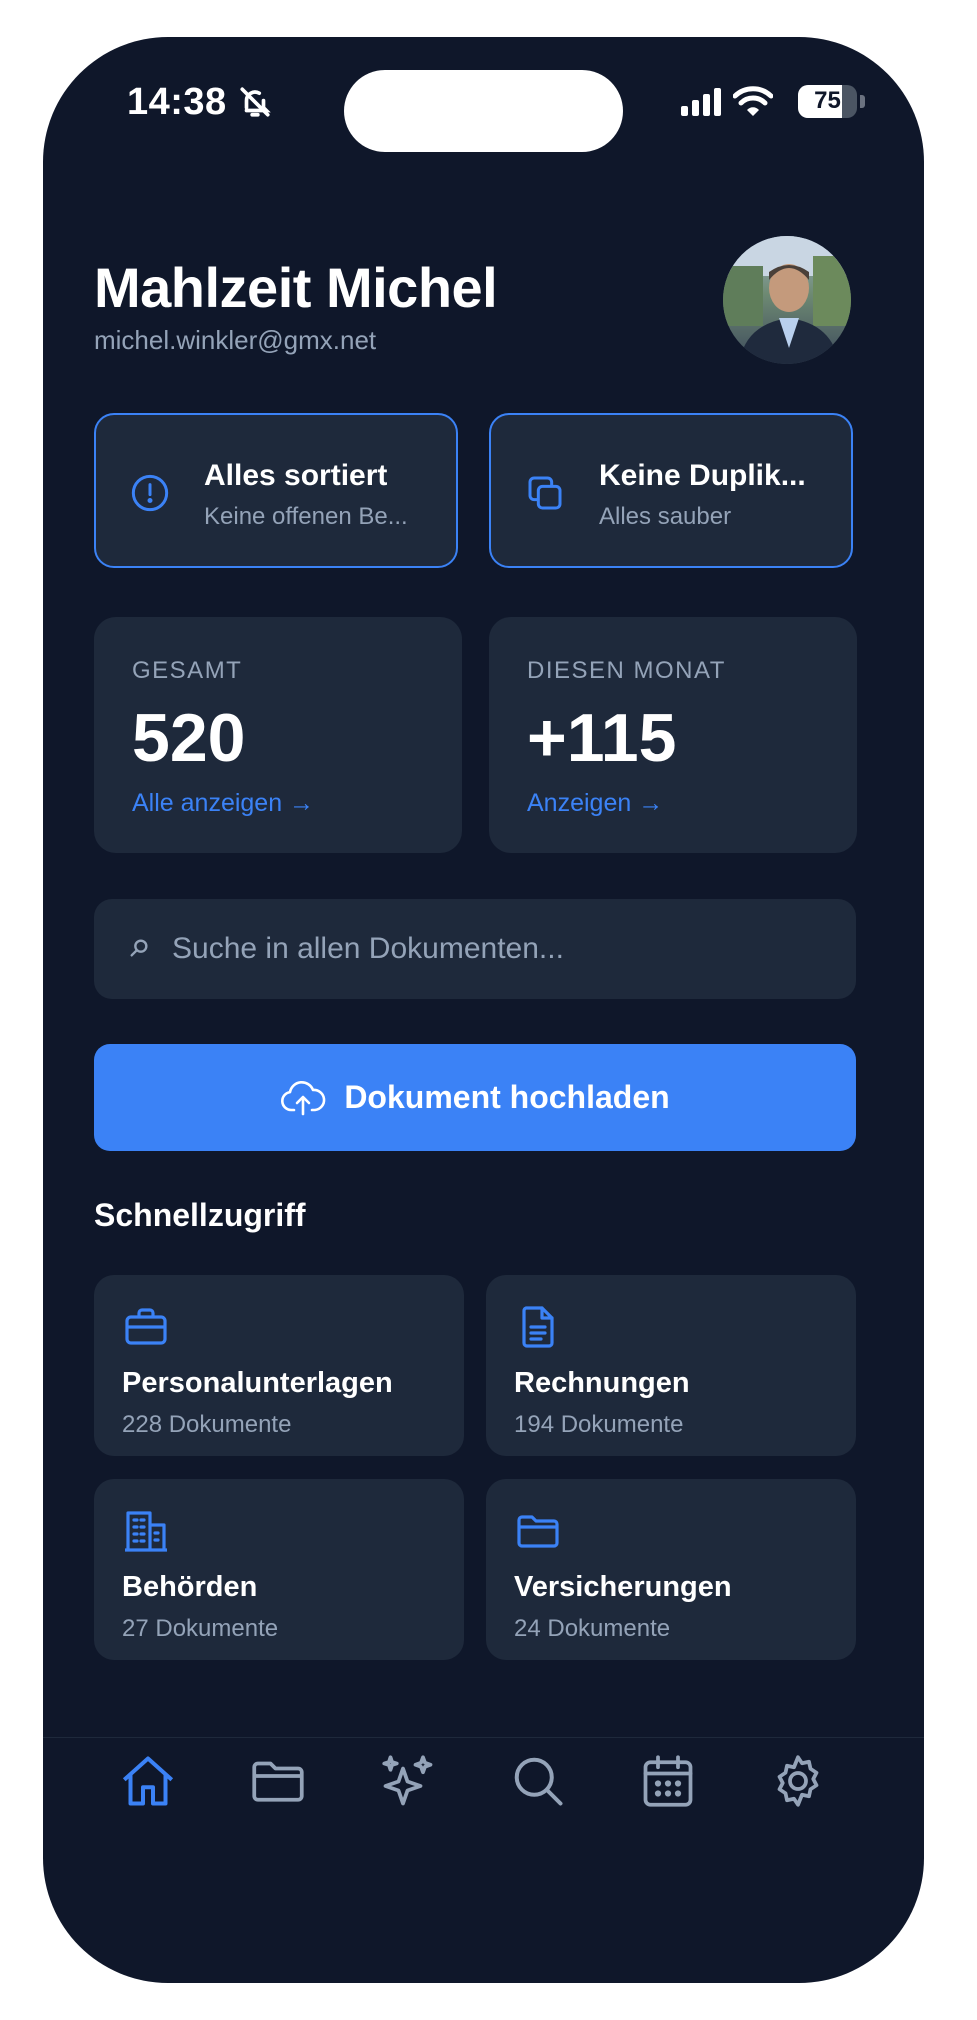 This screenshot has width=977, height=2020. Describe the element at coordinates (187, 670) in the screenshot. I see `stat-label: GESAMT` at that location.